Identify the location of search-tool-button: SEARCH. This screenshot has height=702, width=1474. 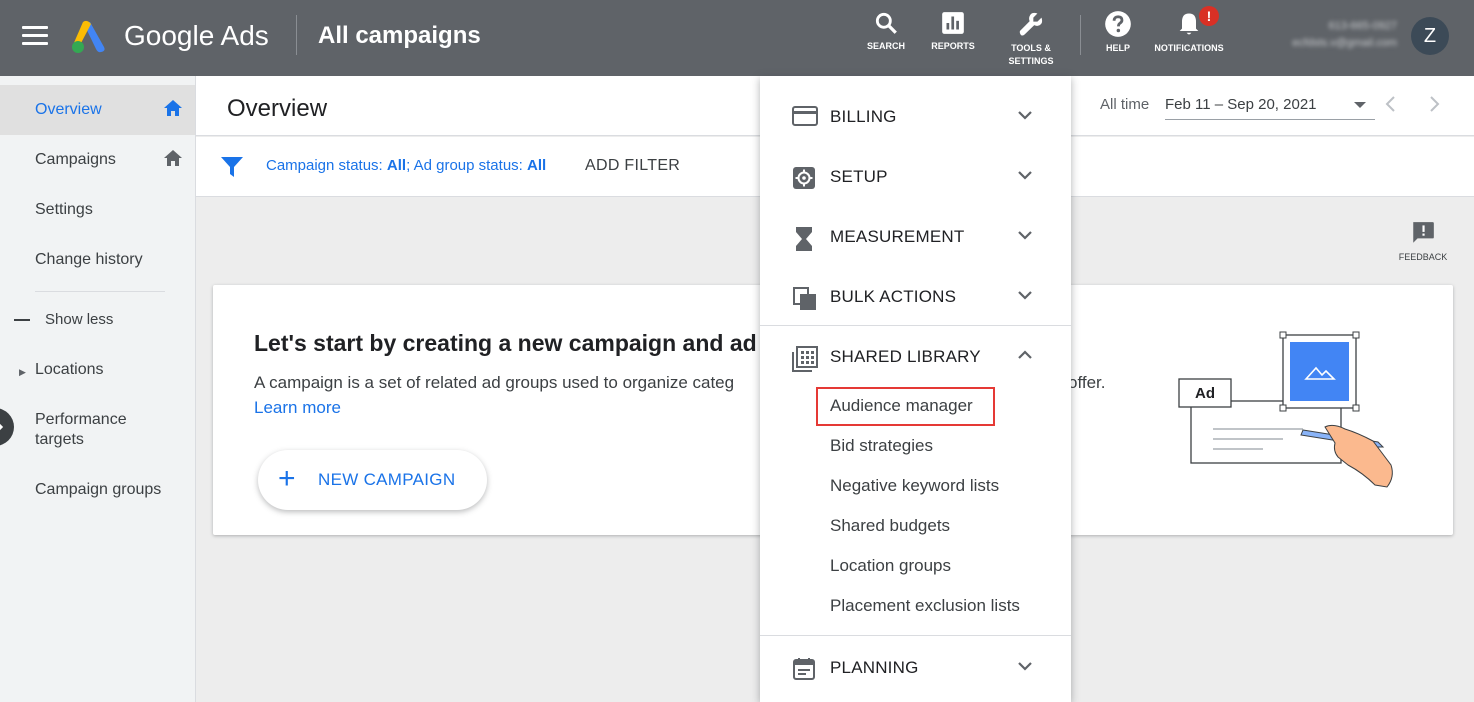
(886, 31).